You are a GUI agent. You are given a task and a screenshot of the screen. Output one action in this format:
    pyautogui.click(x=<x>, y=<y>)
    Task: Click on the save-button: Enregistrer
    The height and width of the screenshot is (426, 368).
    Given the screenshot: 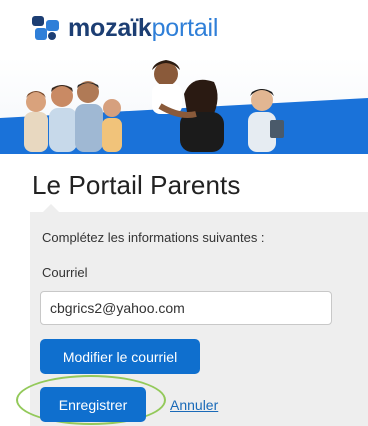 What is the action you would take?
    pyautogui.click(x=93, y=404)
    